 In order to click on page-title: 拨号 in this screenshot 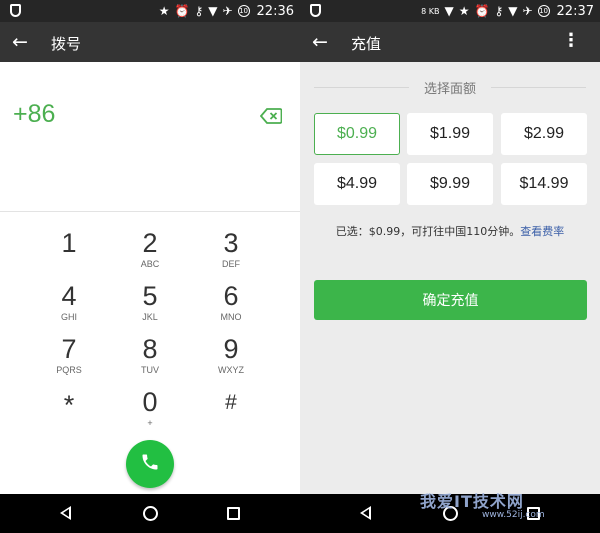, I will do `click(66, 44)`.